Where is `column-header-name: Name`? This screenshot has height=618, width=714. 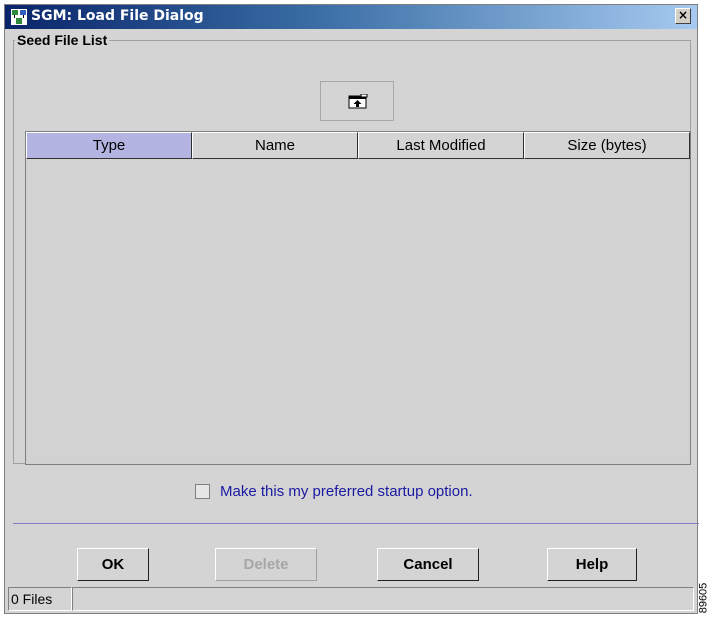
column-header-name: Name is located at coordinates (275, 145).